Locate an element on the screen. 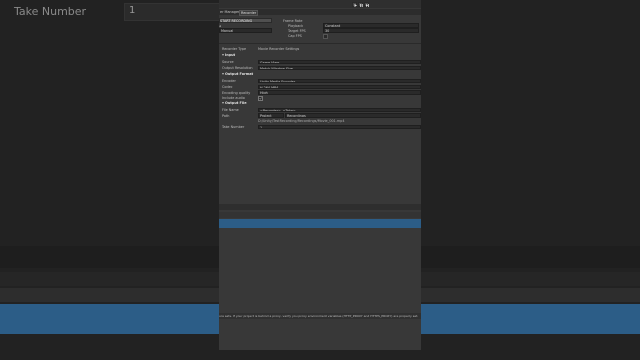 This screenshot has height=360, width=640. tab-manager: er Manager is located at coordinates (229, 12).